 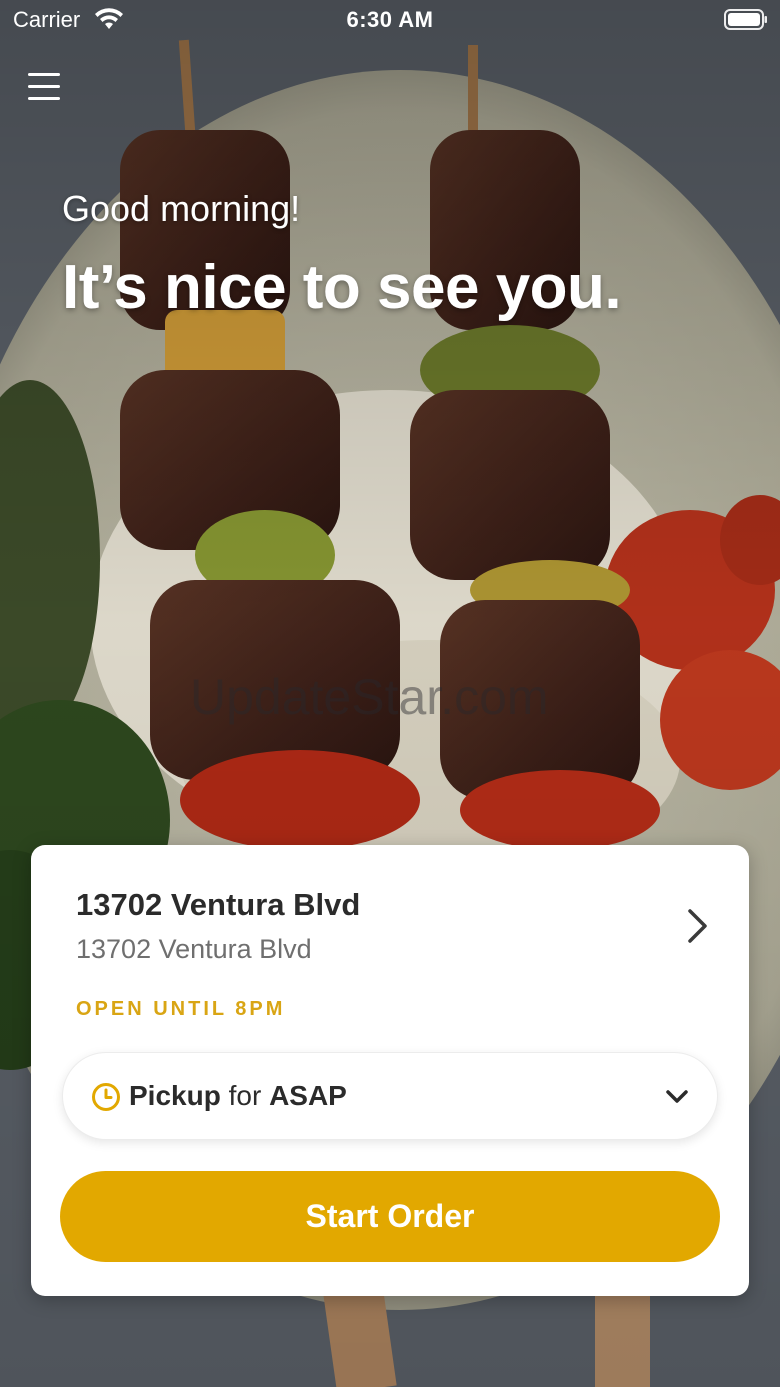 I want to click on location-name: 13702 Ventura Blvd, so click(x=218, y=905).